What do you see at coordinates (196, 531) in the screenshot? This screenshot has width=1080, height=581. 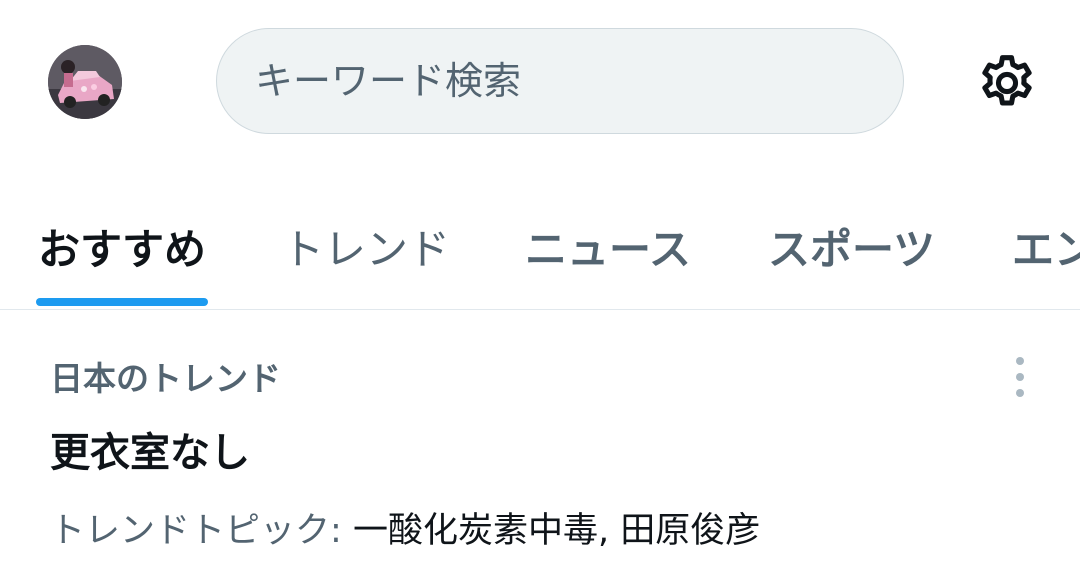 I see `trend-topics-label: トレンドトピック:` at bounding box center [196, 531].